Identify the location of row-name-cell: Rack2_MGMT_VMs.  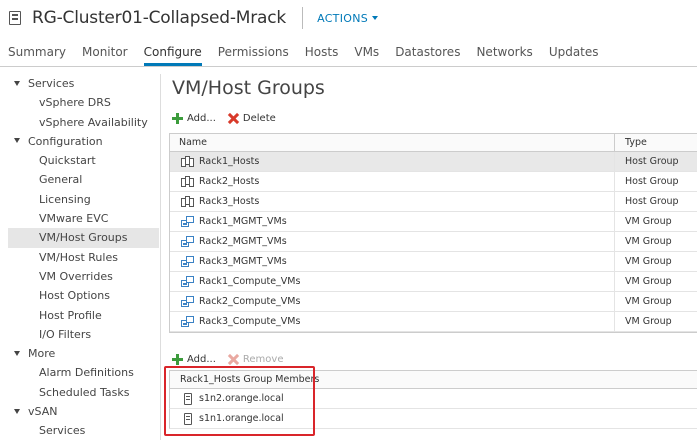
(392, 241).